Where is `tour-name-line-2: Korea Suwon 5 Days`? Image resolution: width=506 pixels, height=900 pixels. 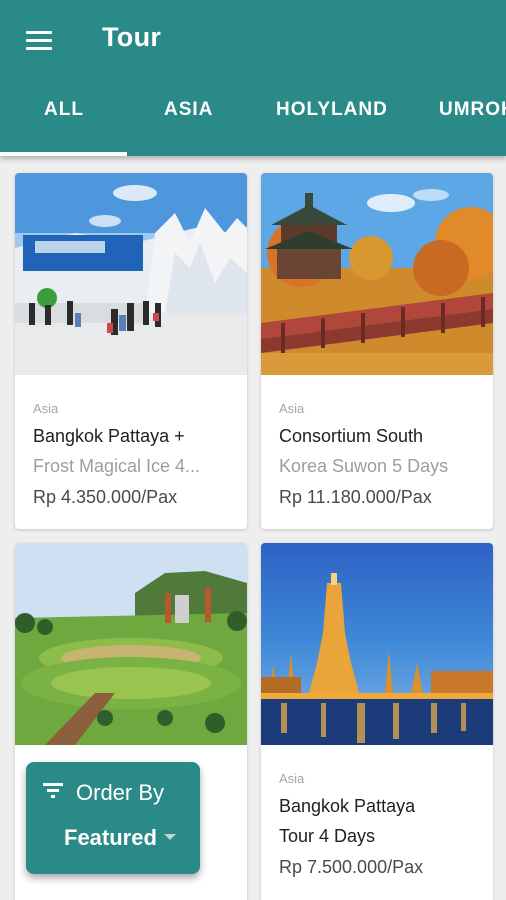
tour-name-line-2: Korea Suwon 5 Days is located at coordinates (364, 466).